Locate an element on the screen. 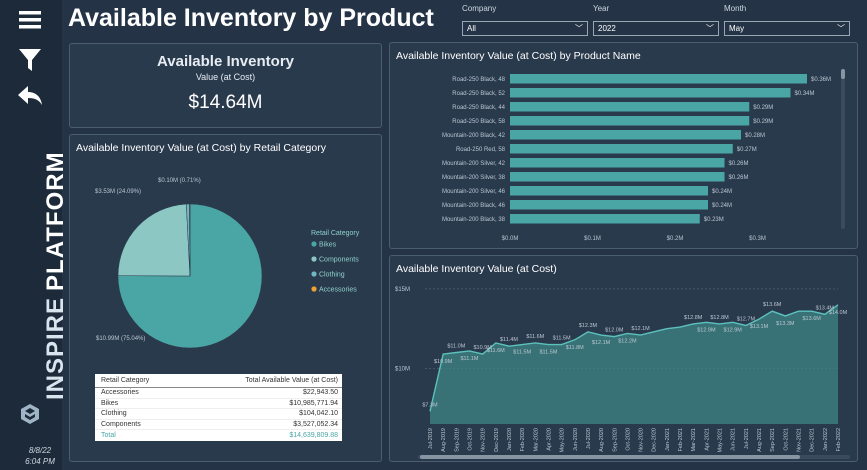 Image resolution: width=867 pixels, height=470 pixels. bar-category-label: Mountain-200 Black, 38 is located at coordinates (474, 220).